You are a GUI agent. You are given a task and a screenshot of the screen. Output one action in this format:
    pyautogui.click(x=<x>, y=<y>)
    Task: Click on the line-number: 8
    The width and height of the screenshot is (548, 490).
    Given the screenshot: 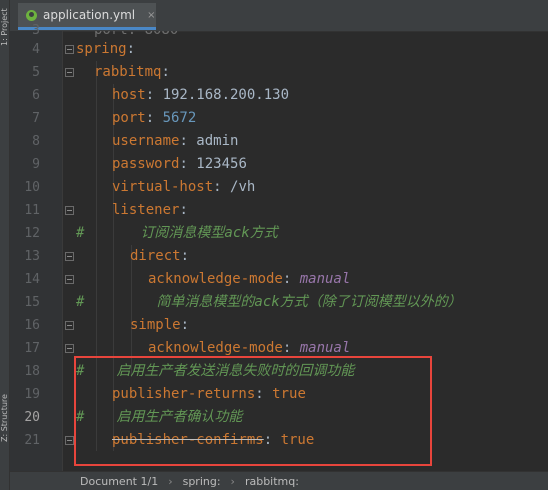 What is the action you would take?
    pyautogui.click(x=36, y=141)
    